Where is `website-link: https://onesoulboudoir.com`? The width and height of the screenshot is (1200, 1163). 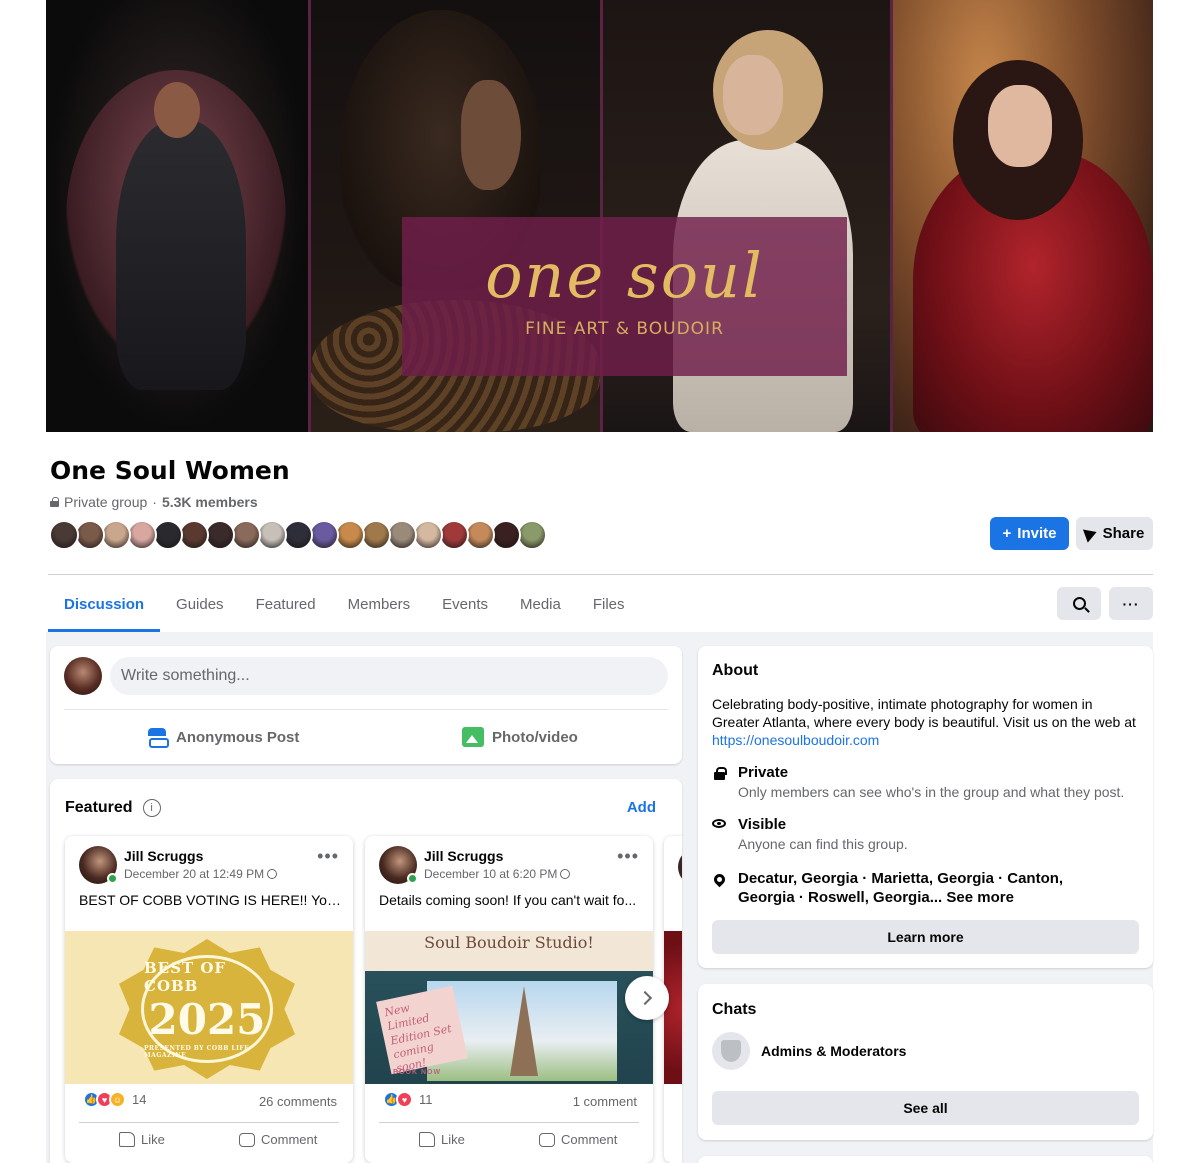
website-link: https://onesoulboudoir.com is located at coordinates (795, 740).